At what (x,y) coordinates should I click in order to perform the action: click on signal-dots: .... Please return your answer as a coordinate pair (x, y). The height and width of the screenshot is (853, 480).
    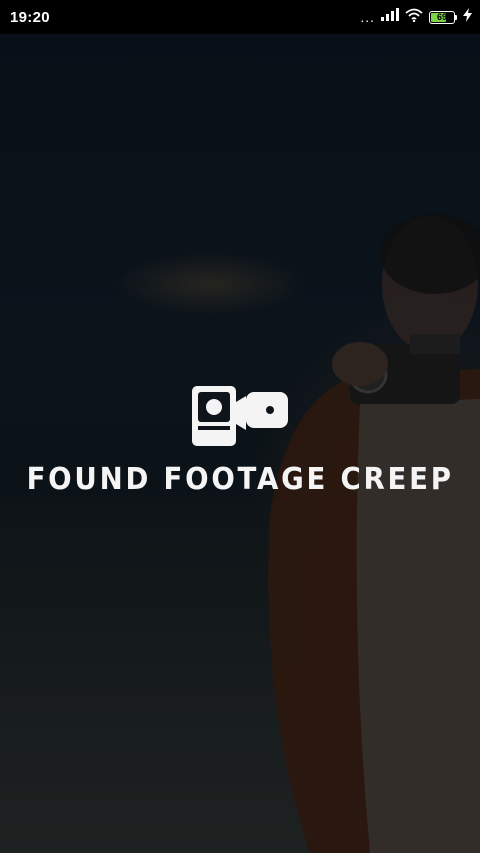
    Looking at the image, I should click on (367, 17).